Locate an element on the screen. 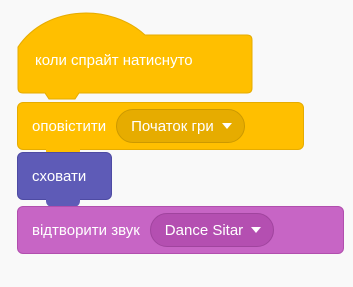 The height and width of the screenshot is (287, 353). dropdown-value: Dance Sitar is located at coordinates (204, 230).